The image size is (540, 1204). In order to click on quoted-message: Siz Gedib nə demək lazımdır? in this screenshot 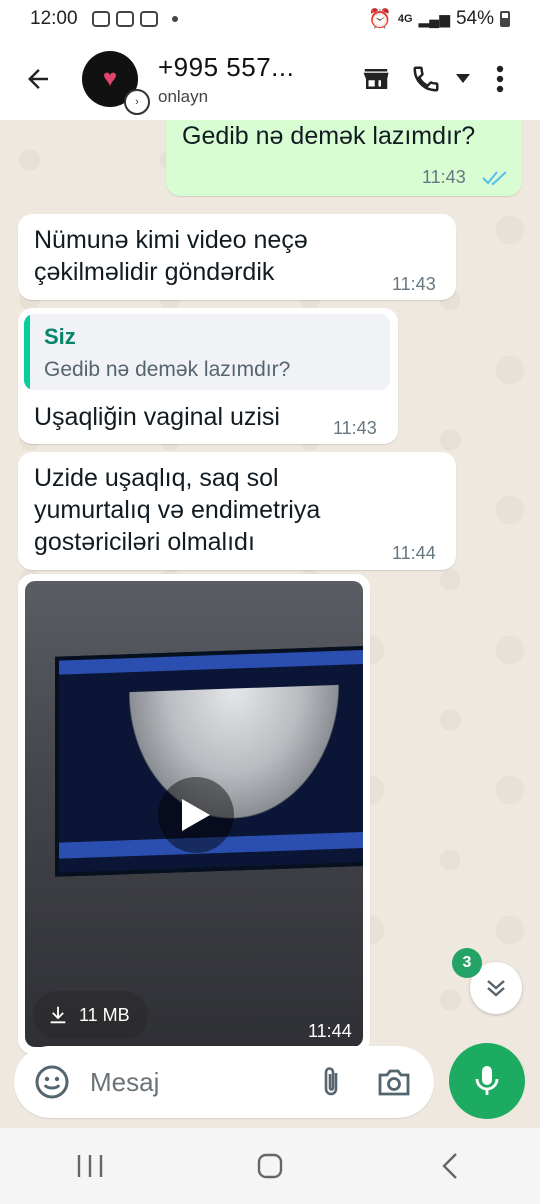, I will do `click(207, 352)`.